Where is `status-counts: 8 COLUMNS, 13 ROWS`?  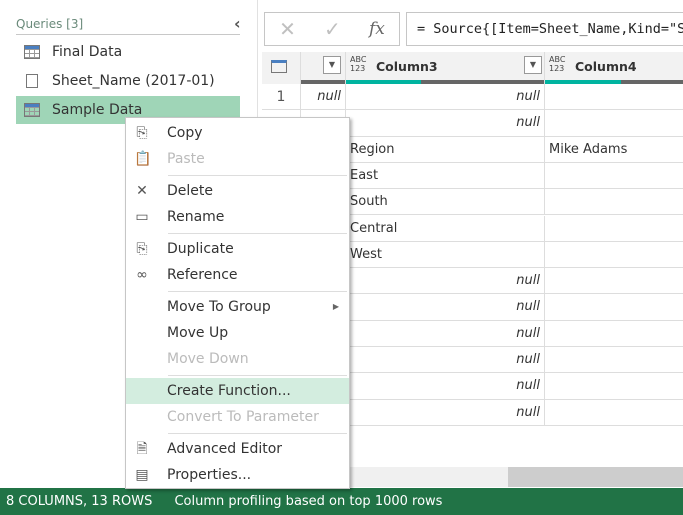
status-counts: 8 COLUMNS, 13 ROWS is located at coordinates (79, 501).